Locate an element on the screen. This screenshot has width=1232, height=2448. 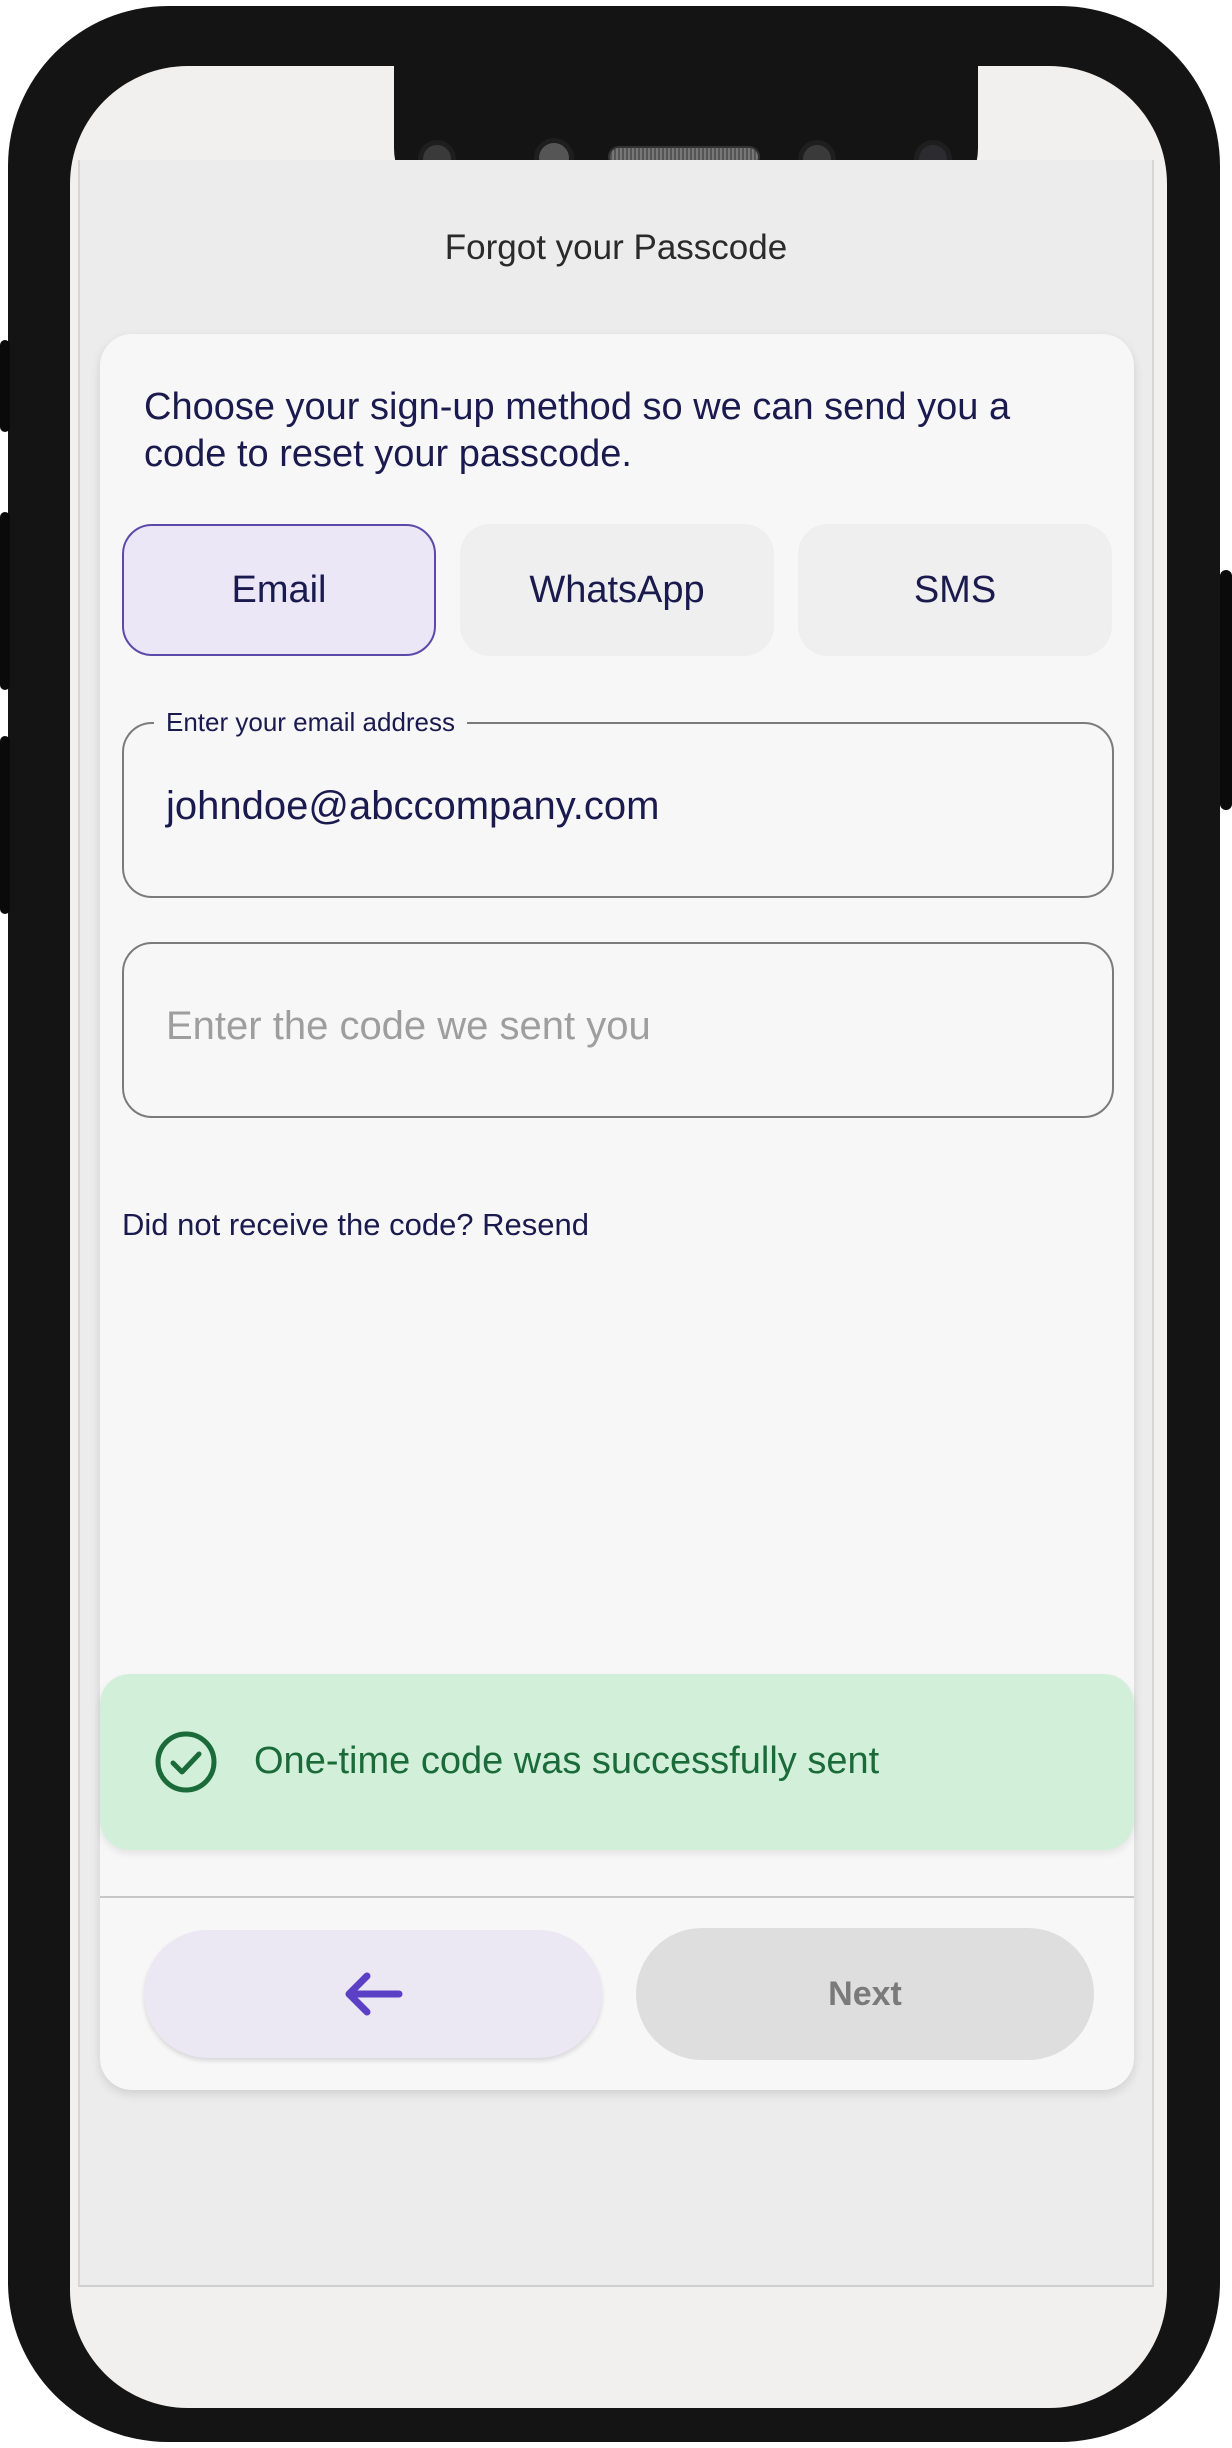
arrow-left-icon is located at coordinates (374, 1994).